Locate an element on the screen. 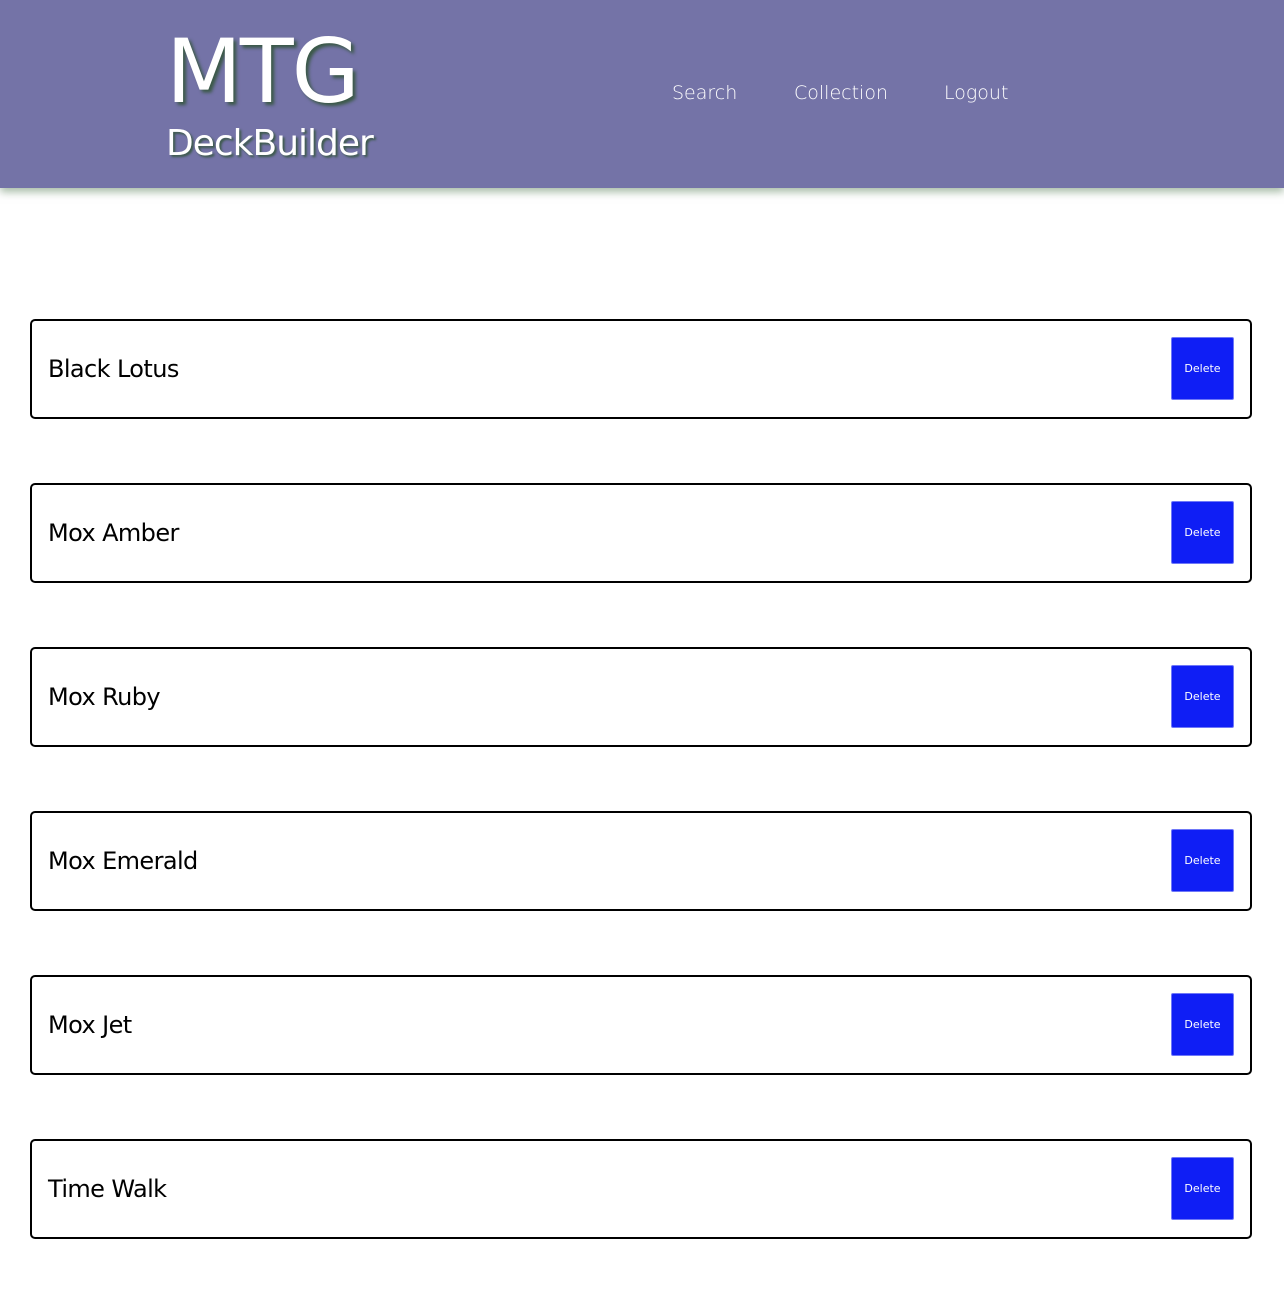  card-item: Mox Emerald Delete is located at coordinates (641, 861).